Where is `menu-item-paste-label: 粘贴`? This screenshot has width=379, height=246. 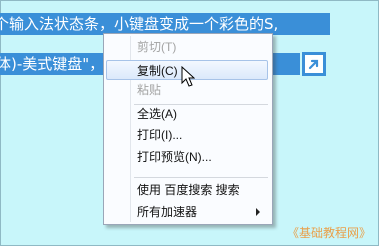 menu-item-paste-label: 粘贴 is located at coordinates (149, 90).